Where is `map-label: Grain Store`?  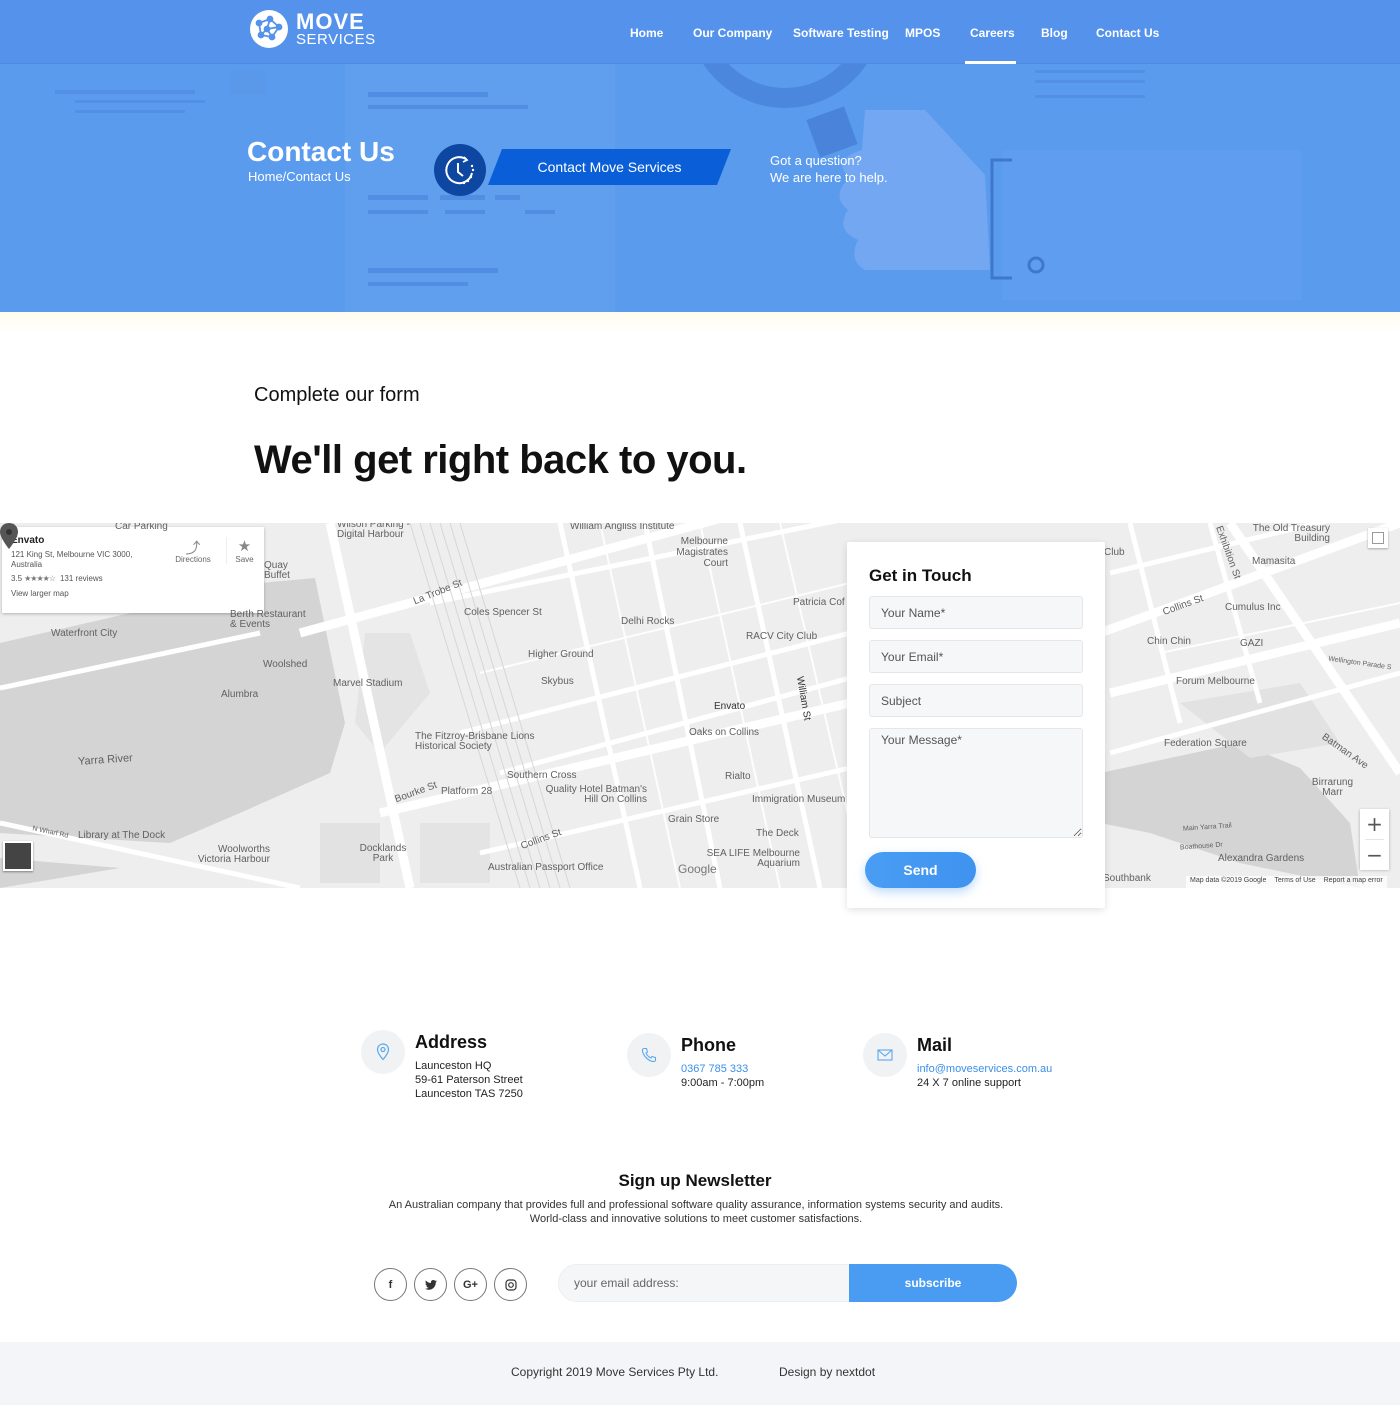 map-label: Grain Store is located at coordinates (694, 819).